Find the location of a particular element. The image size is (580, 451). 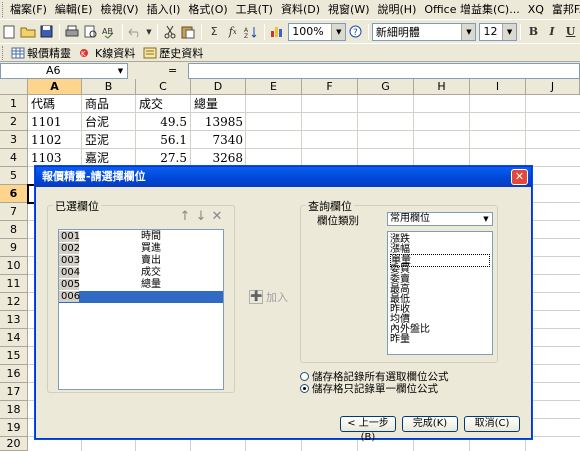

zoom-select: 100% ▼ is located at coordinates (317, 31).